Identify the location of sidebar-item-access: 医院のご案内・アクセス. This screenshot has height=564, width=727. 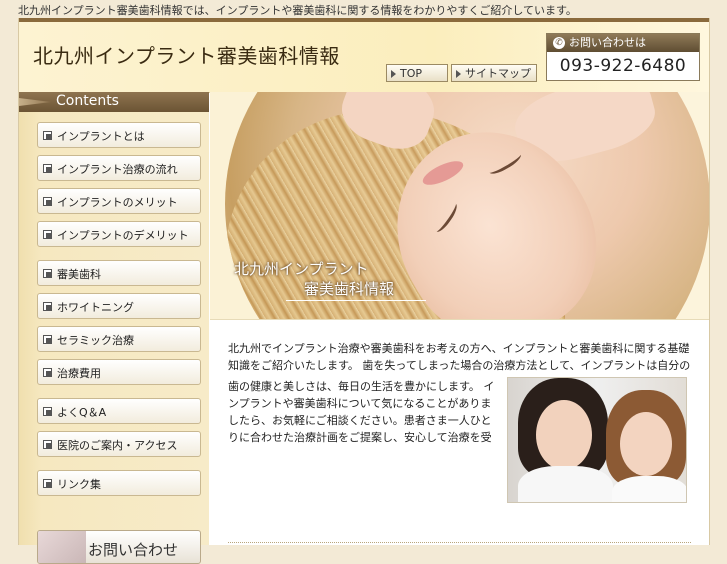
(119, 444).